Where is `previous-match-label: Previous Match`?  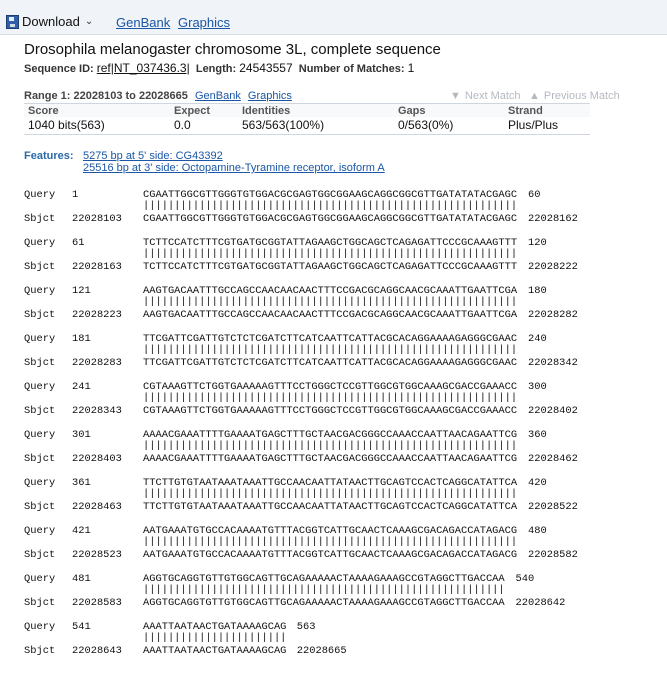 previous-match-label: Previous Match is located at coordinates (581, 96).